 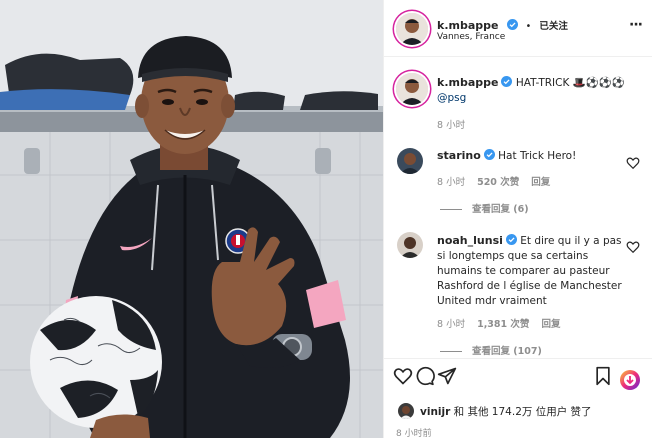 What do you see at coordinates (603, 376) in the screenshot?
I see `bookmark-icon` at bounding box center [603, 376].